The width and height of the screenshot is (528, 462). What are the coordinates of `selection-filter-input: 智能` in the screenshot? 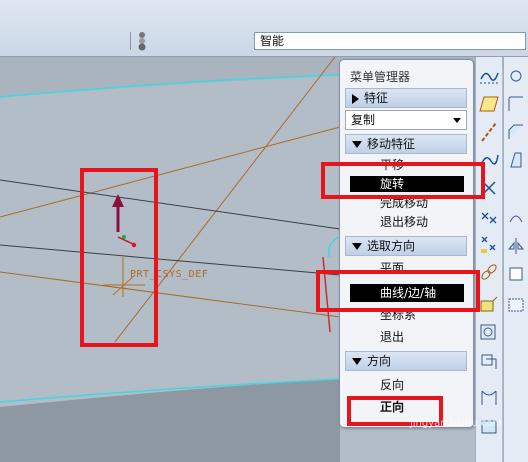 It's located at (390, 41).